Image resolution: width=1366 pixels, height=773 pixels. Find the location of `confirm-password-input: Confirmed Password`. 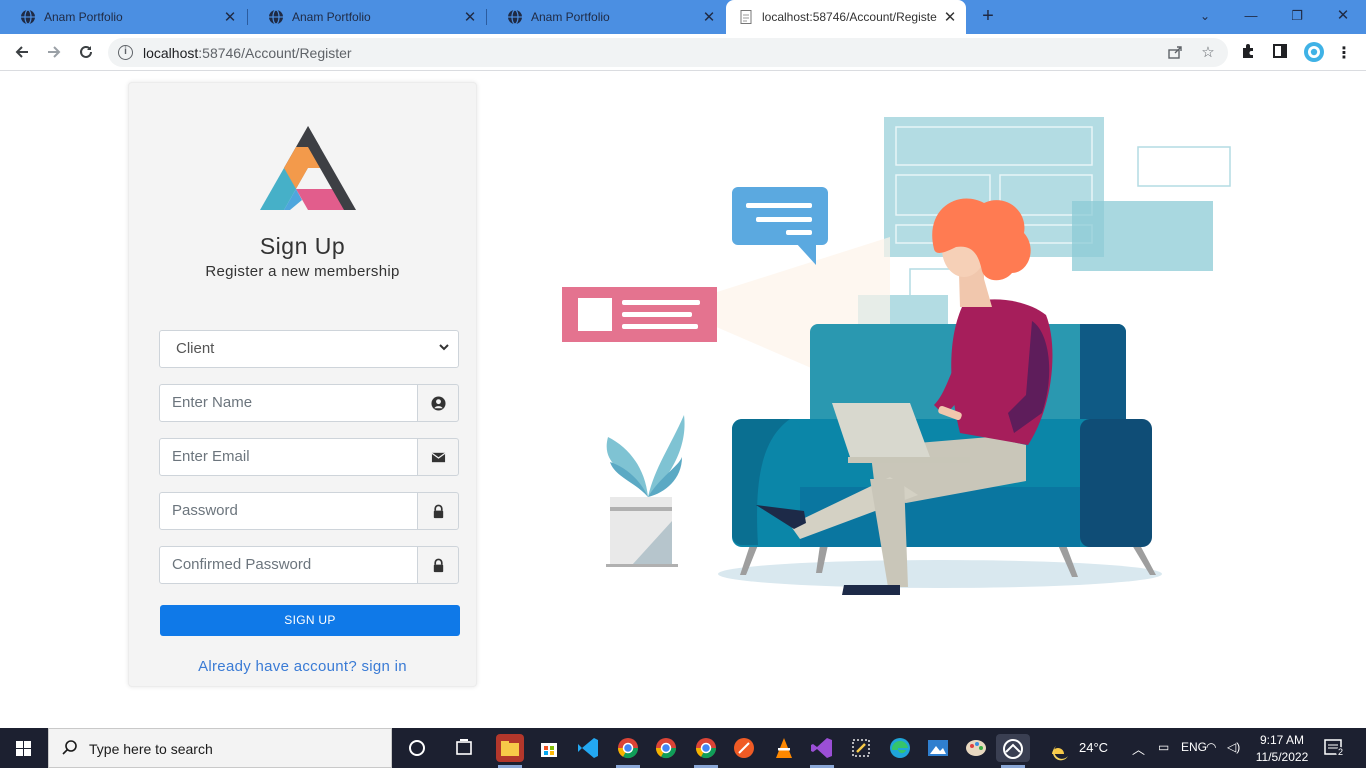

confirm-password-input: Confirmed Password is located at coordinates (288, 565).